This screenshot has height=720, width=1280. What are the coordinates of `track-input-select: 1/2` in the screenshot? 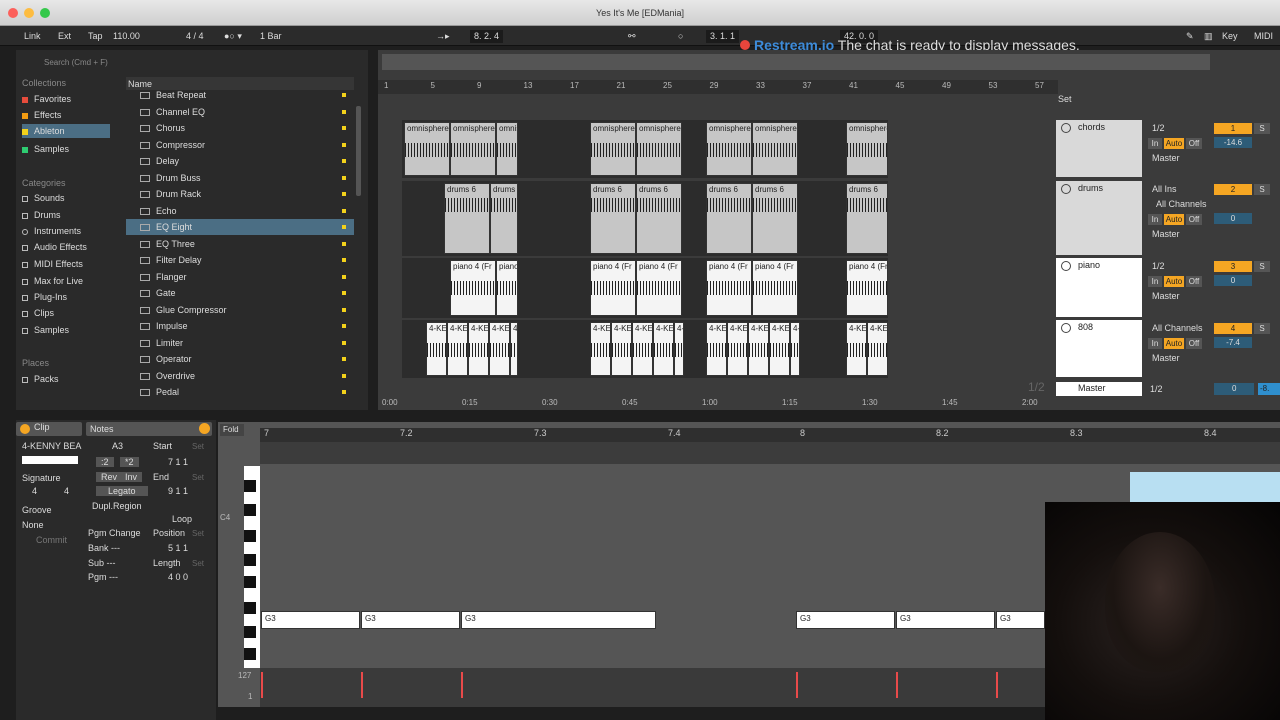 It's located at (1158, 266).